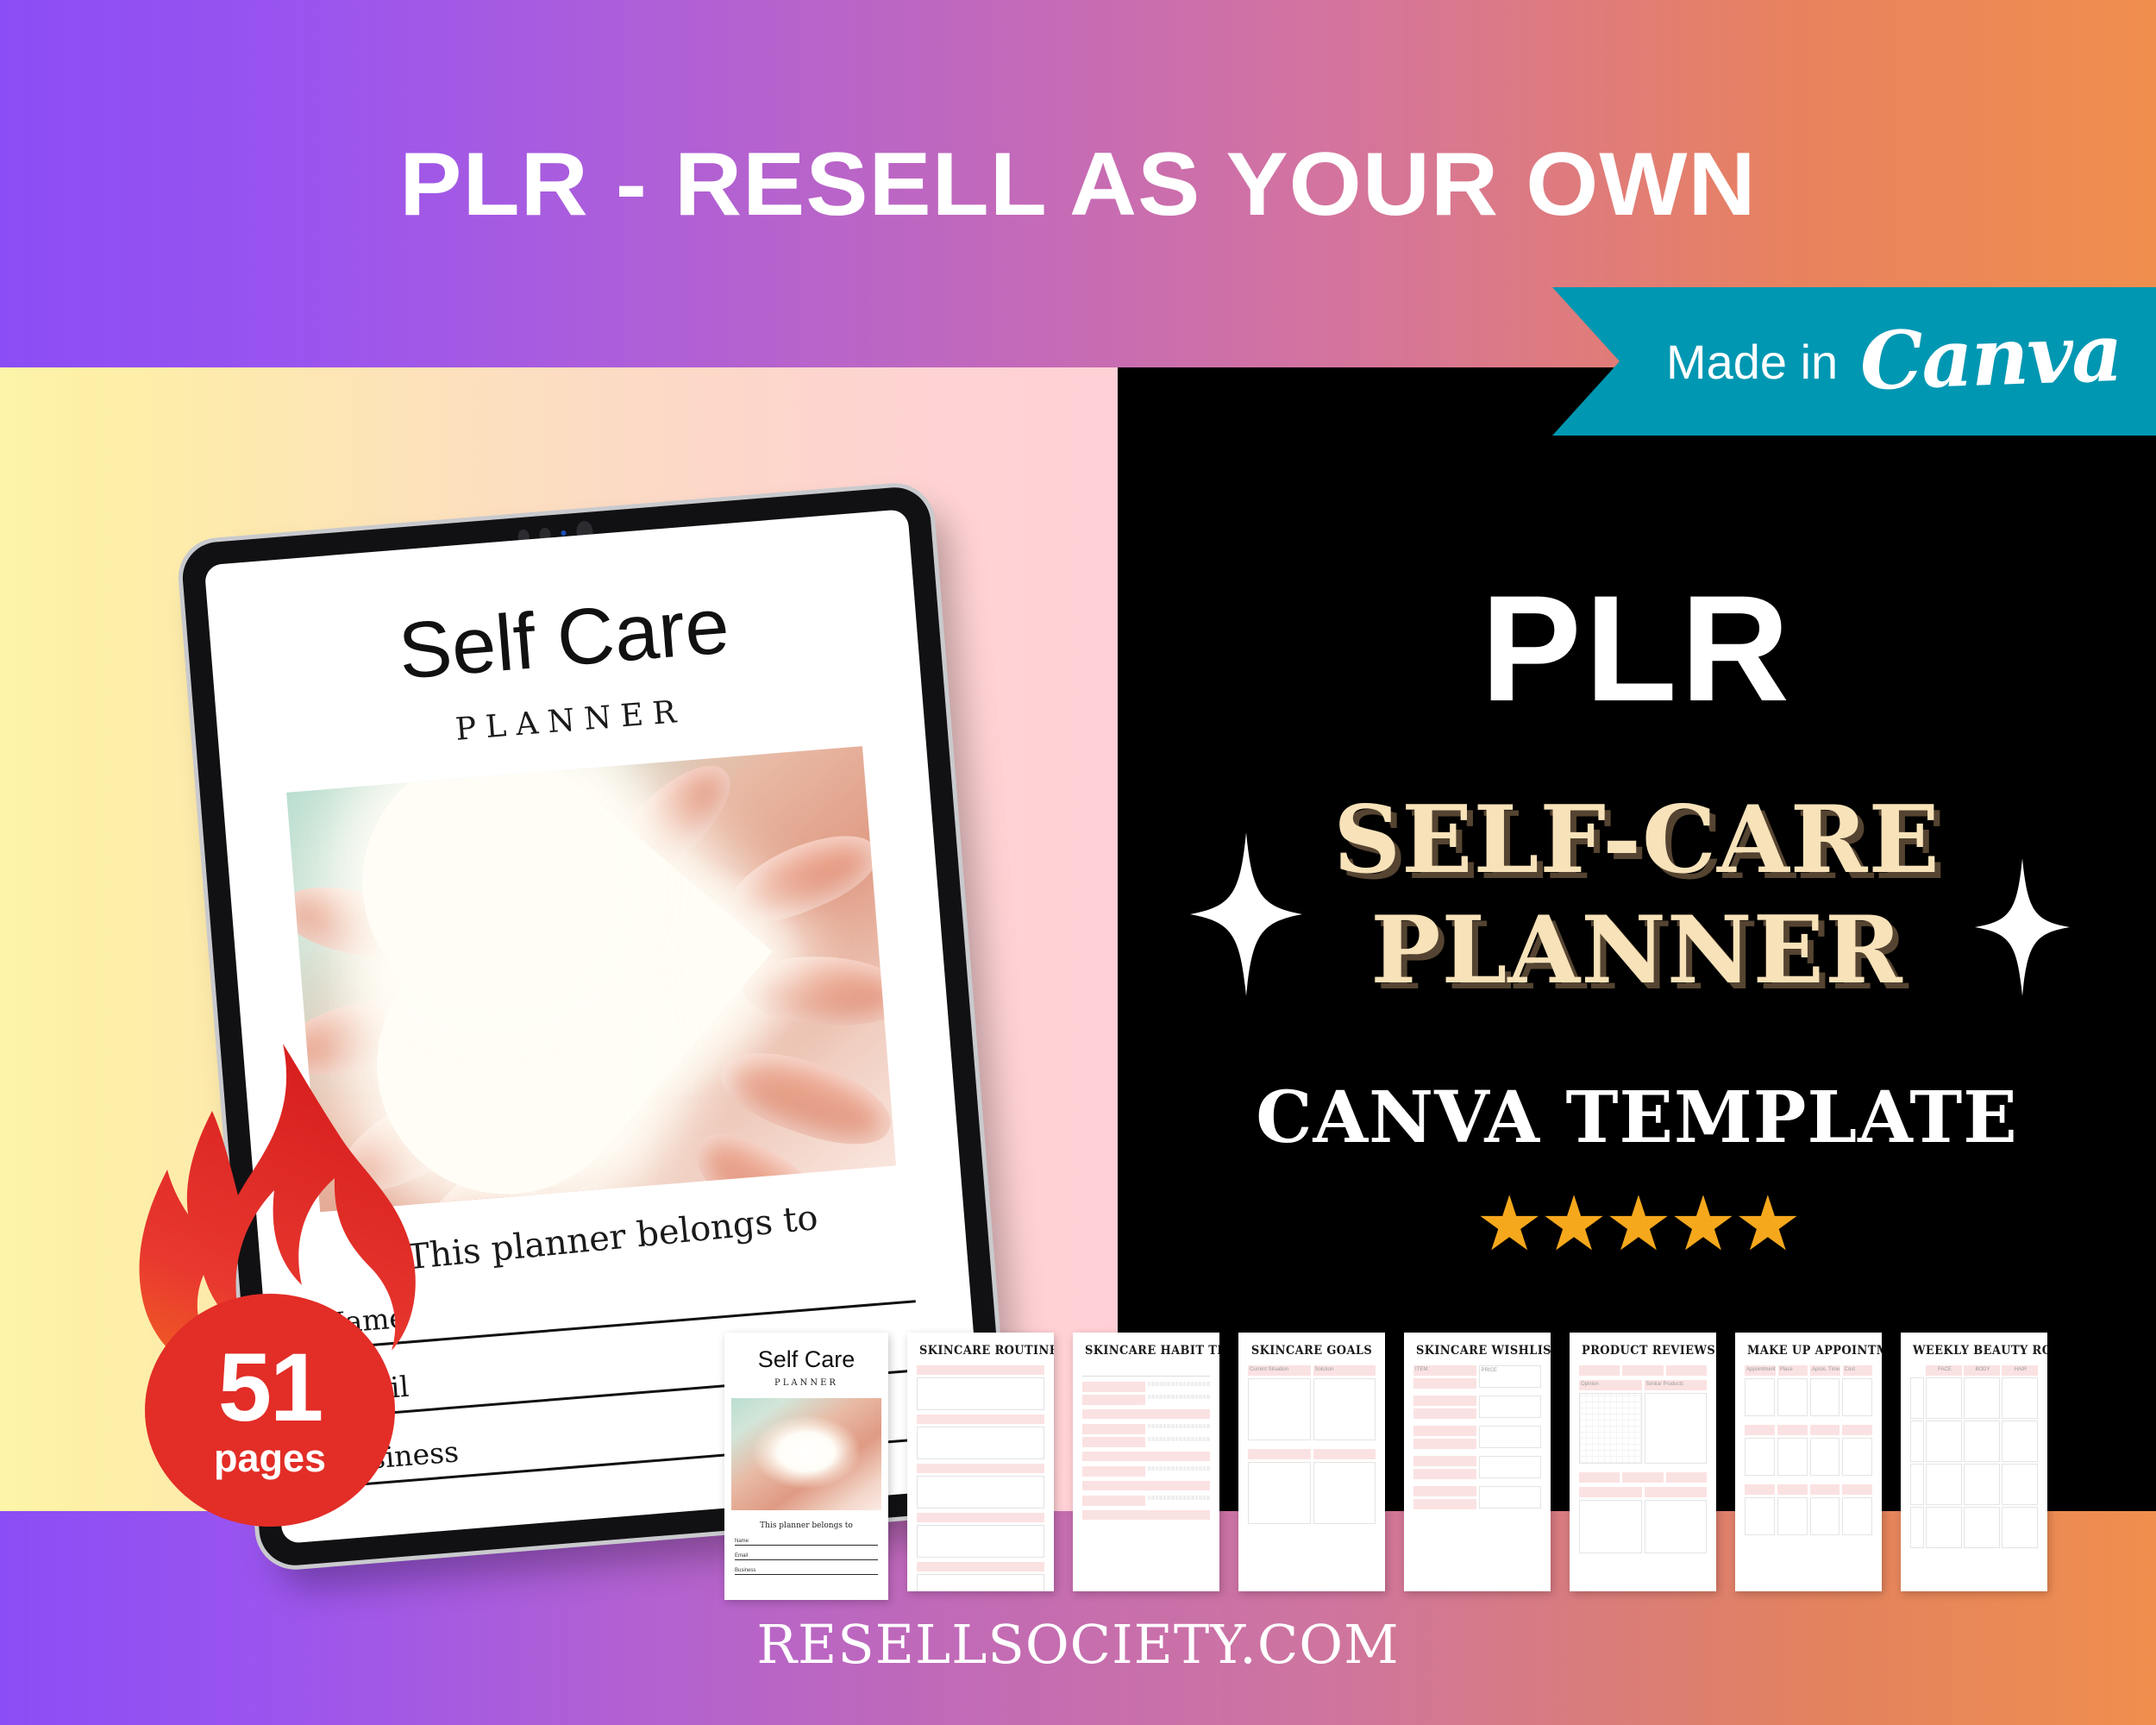  What do you see at coordinates (1151, 1351) in the screenshot?
I see `thumb-title: SKINCARE HABIT TRACKER` at bounding box center [1151, 1351].